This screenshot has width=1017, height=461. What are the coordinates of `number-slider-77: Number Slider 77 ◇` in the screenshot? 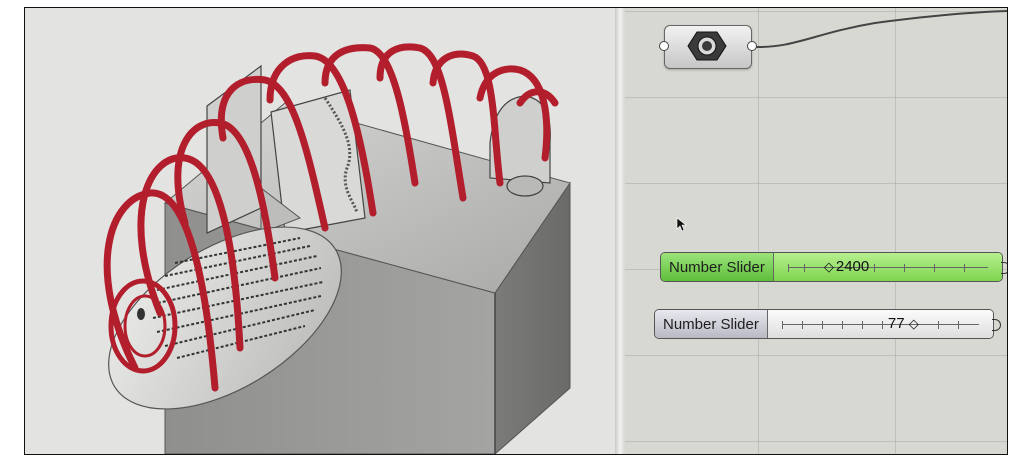 It's located at (827, 324).